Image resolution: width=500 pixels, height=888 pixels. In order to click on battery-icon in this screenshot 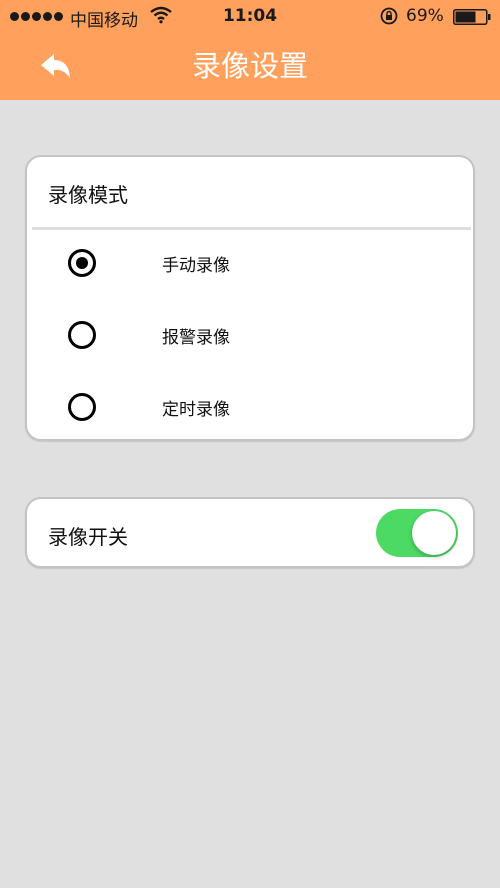, I will do `click(472, 17)`.